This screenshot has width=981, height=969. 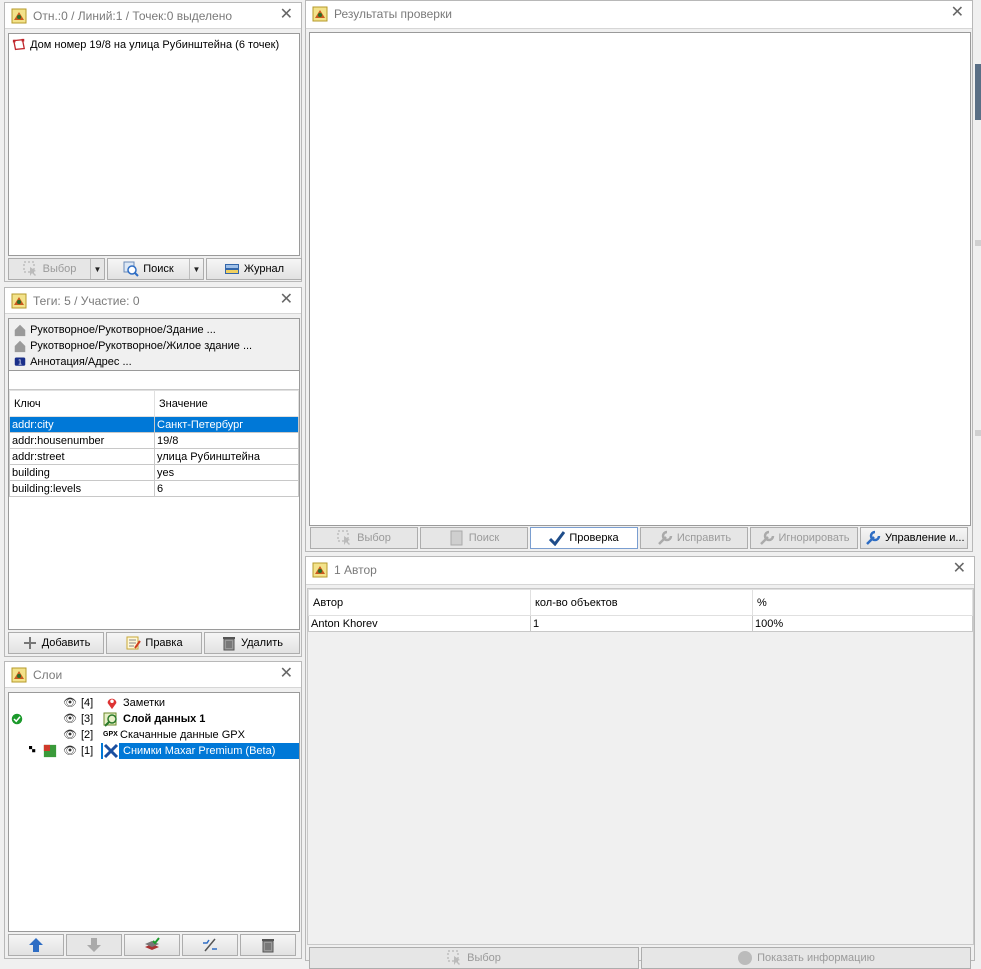 I want to click on table-row: building:levels 6, so click(x=154, y=488).